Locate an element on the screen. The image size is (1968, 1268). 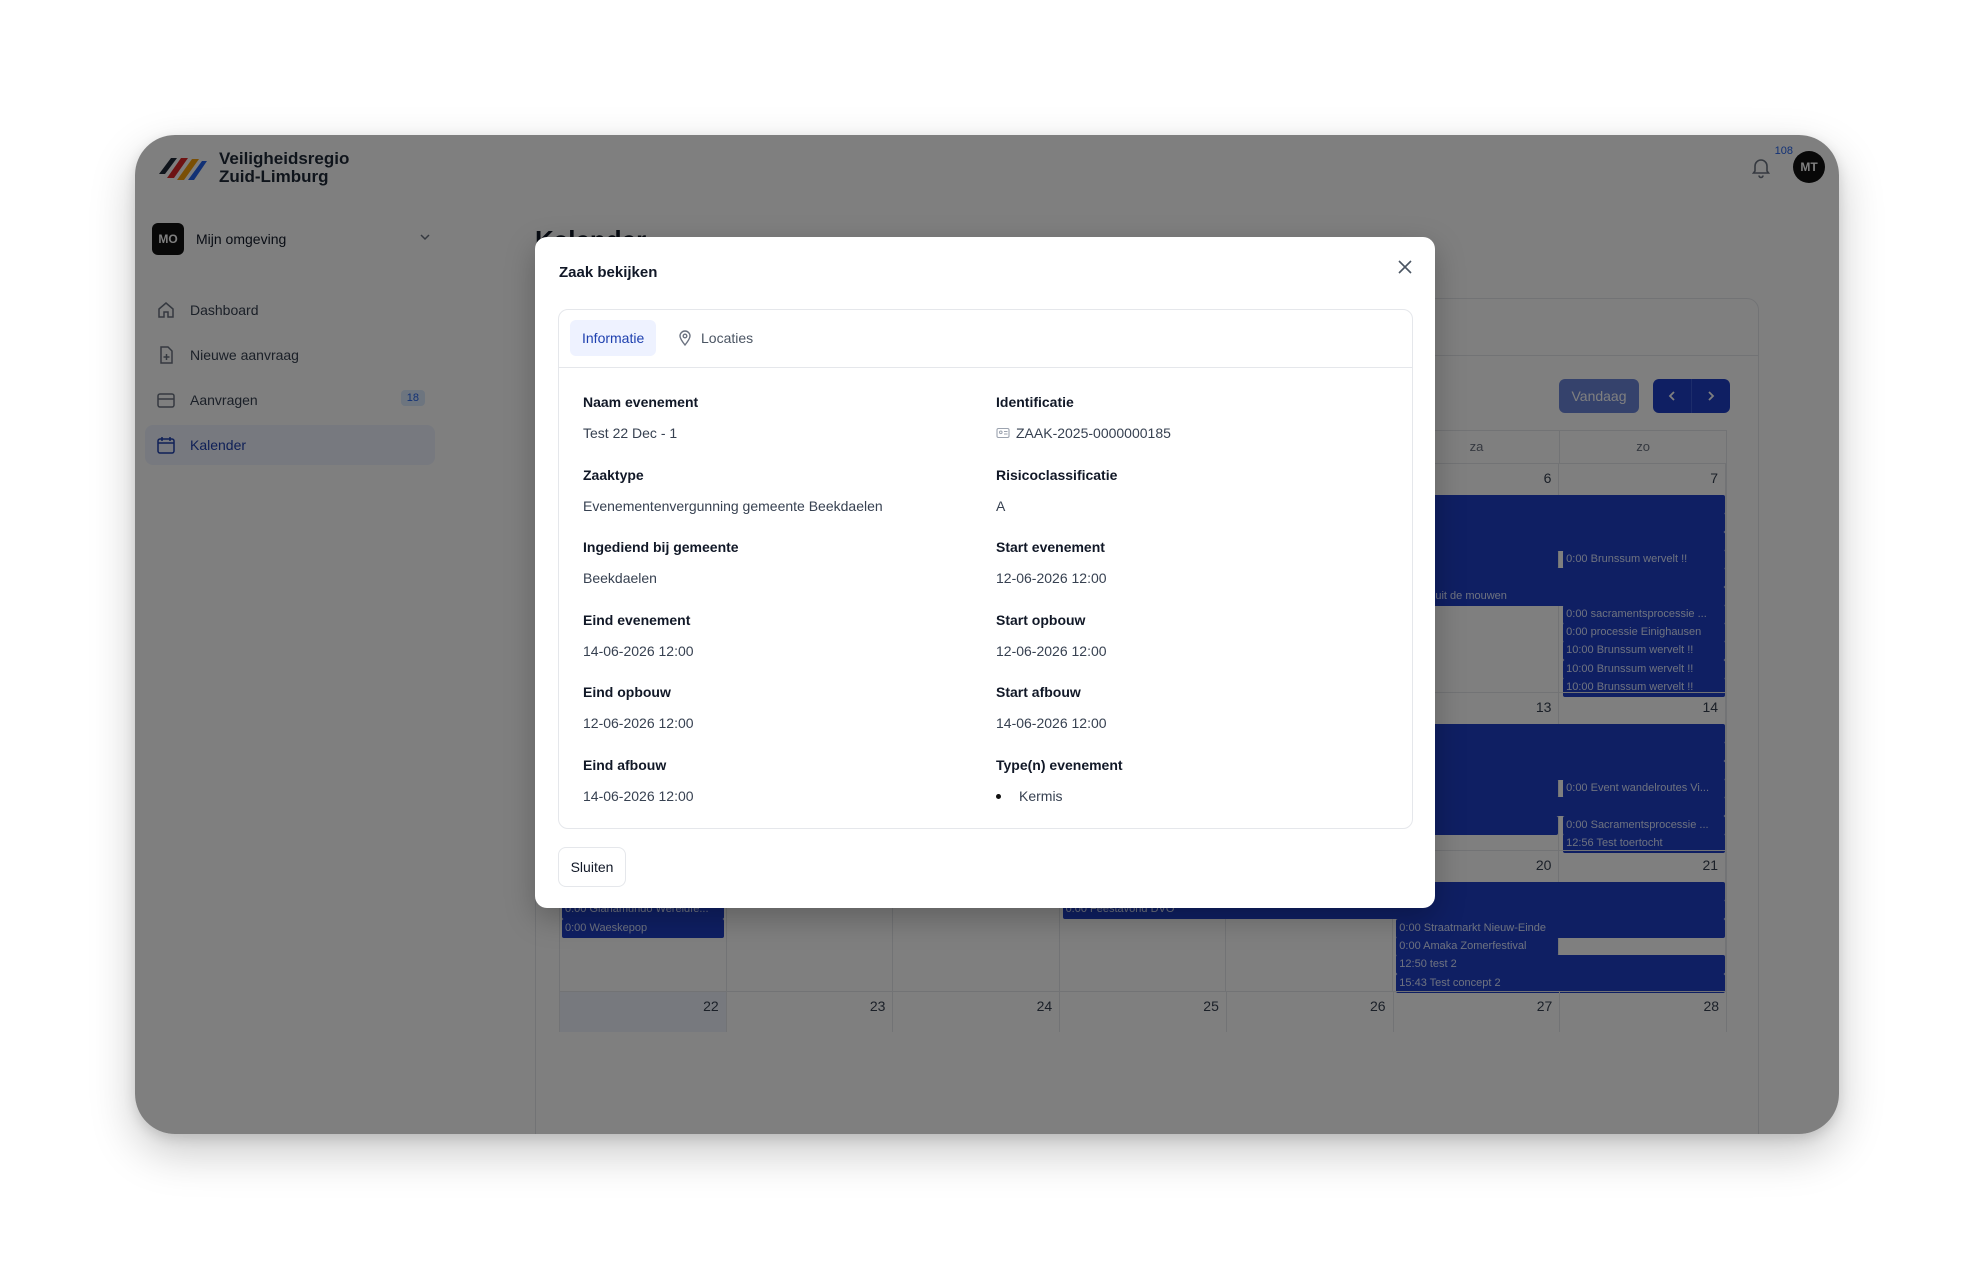
case-field: Start evenement 12-06-2026 12:00 is located at coordinates (1186, 562).